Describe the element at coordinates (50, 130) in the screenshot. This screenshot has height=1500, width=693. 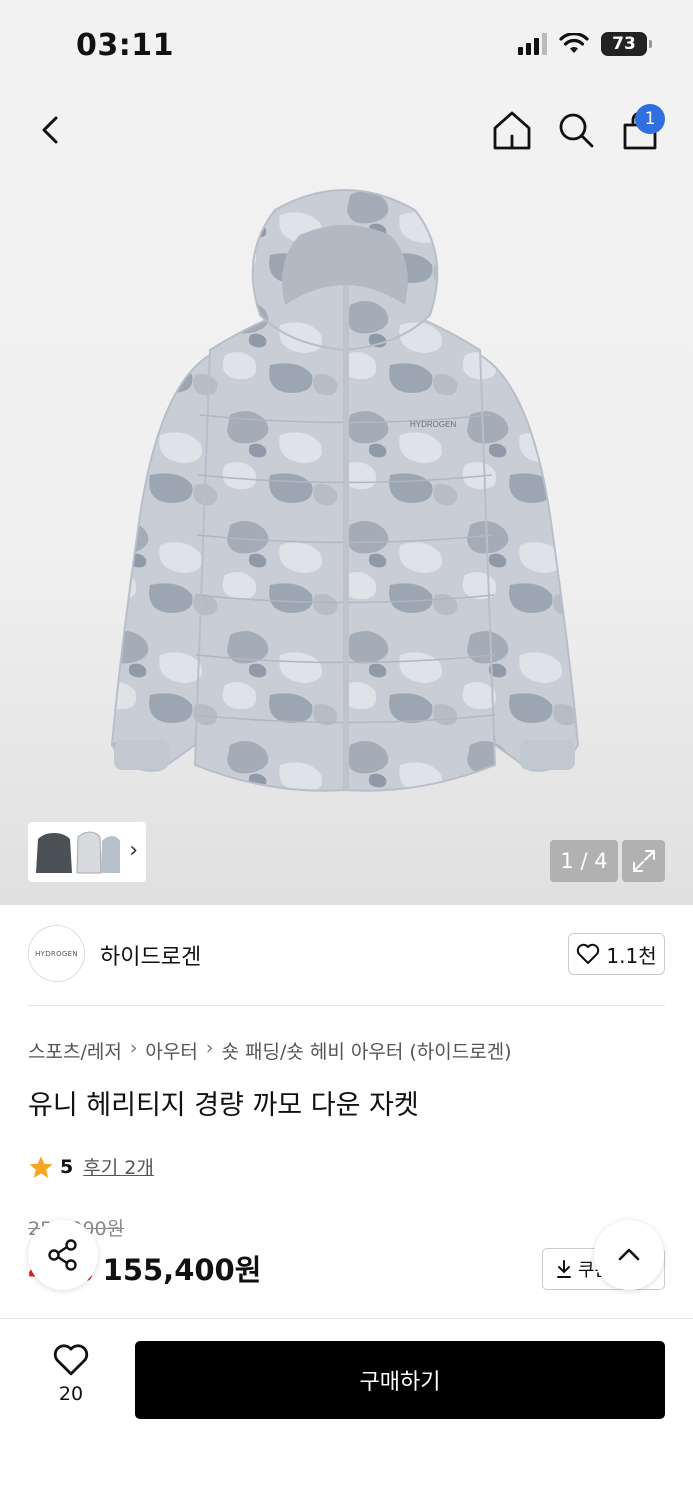
I see `back-arrow-icon` at that location.